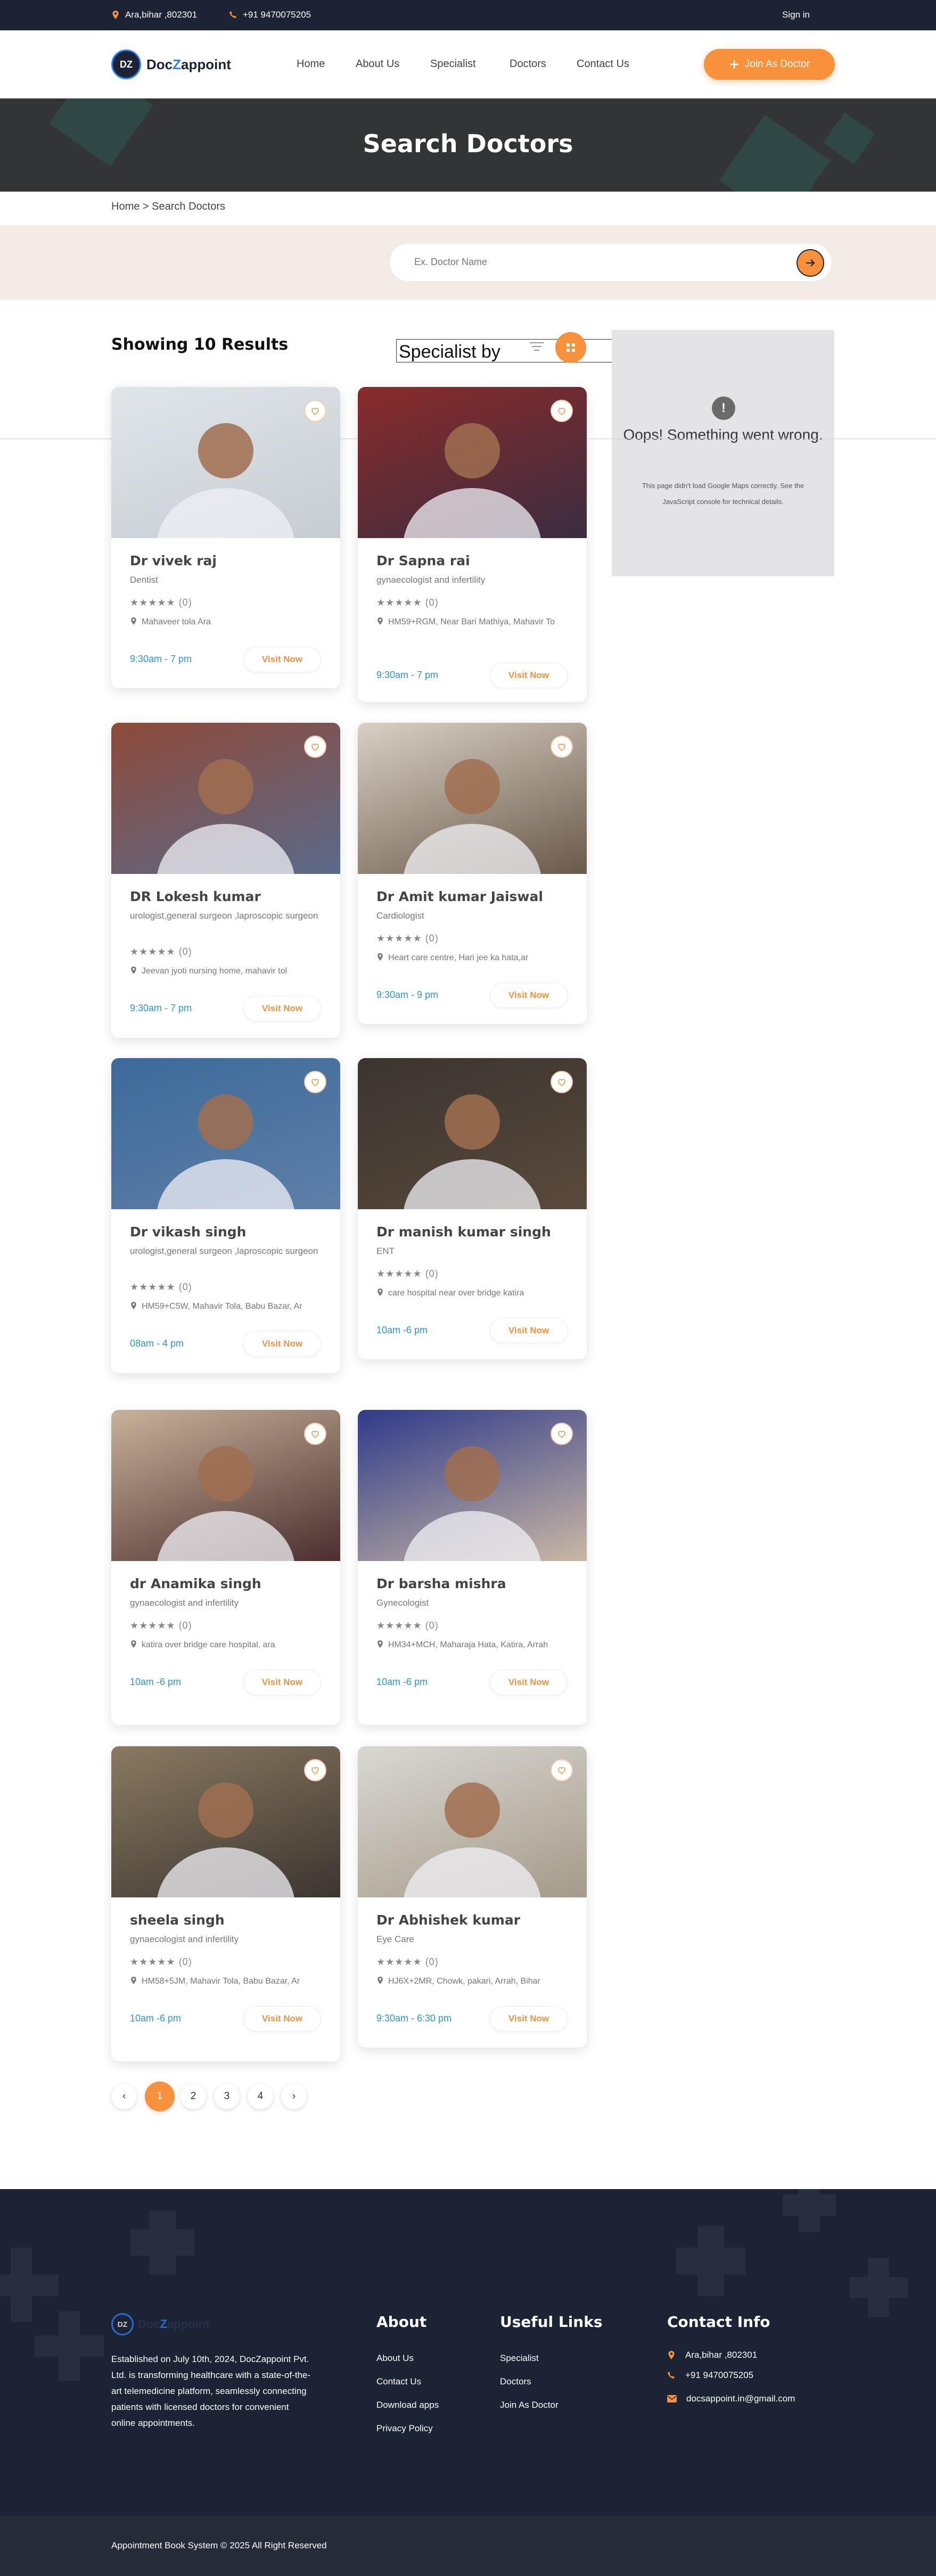 Image resolution: width=936 pixels, height=2576 pixels. What do you see at coordinates (519, 2358) in the screenshot?
I see `footer-link-specialist: Specialist` at bounding box center [519, 2358].